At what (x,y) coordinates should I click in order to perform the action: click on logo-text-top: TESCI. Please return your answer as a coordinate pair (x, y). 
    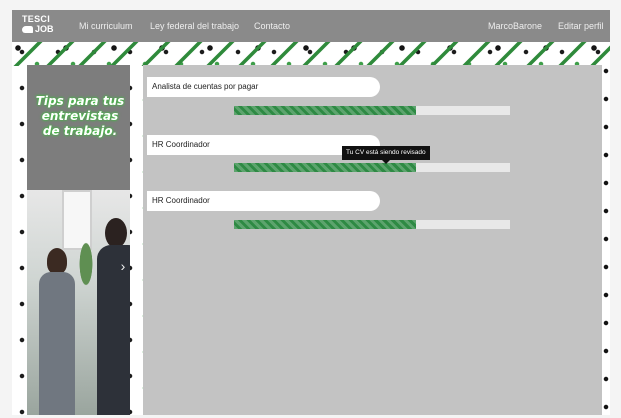
    Looking at the image, I should click on (36, 19).